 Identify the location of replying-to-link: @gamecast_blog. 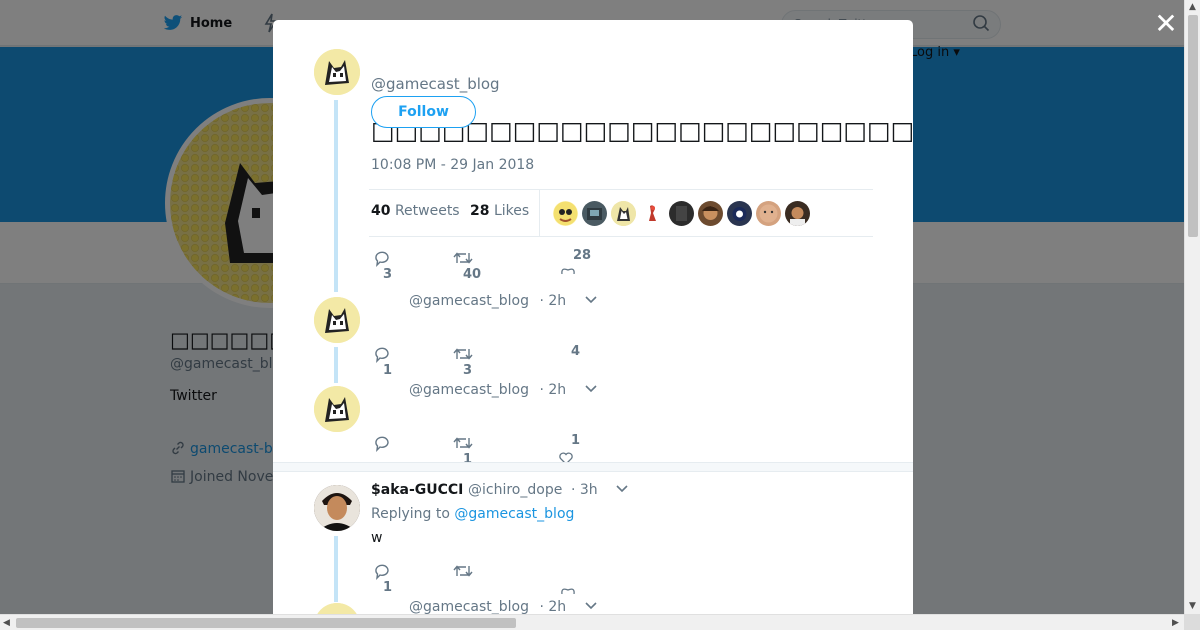
(514, 514).